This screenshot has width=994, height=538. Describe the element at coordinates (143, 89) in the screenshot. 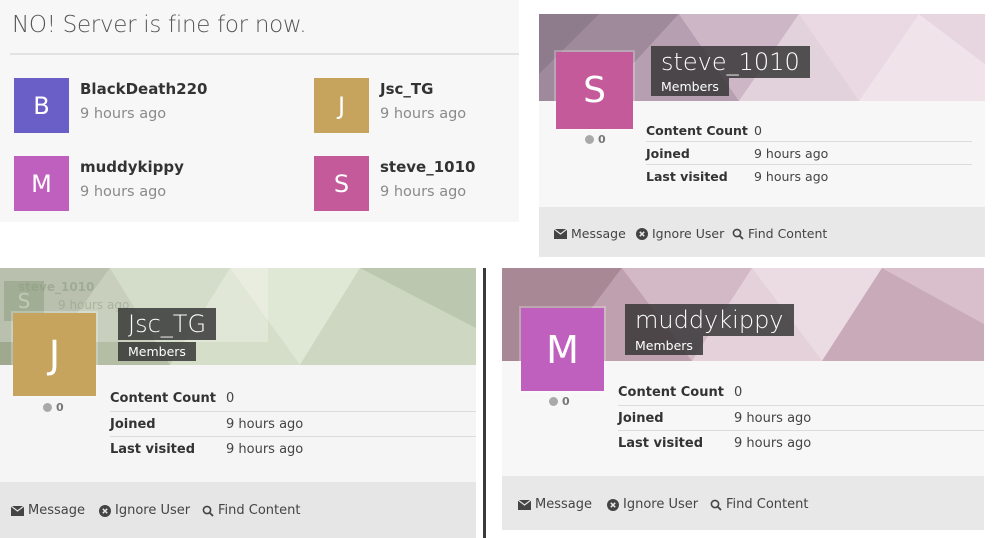

I see `member-name: BlackDeath220` at that location.